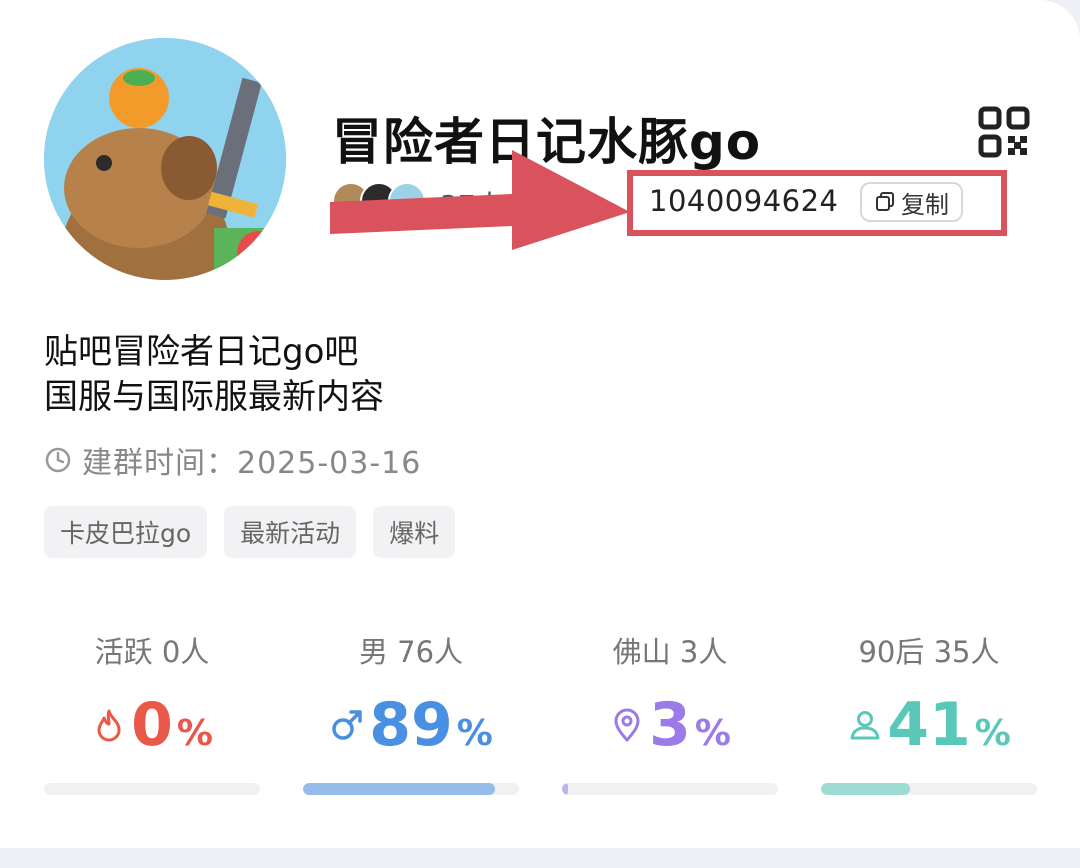 The width and height of the screenshot is (1080, 868). What do you see at coordinates (347, 725) in the screenshot?
I see `male-icon` at bounding box center [347, 725].